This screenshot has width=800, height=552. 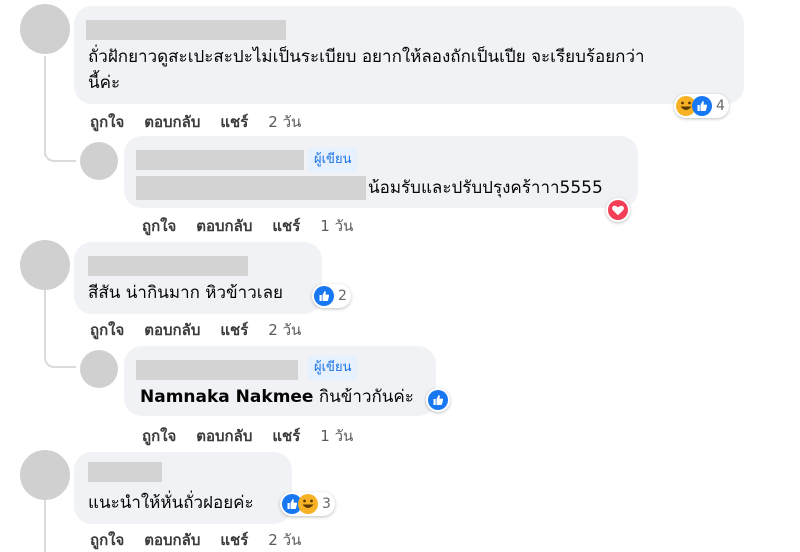 I want to click on comment-text: นี้ค่ะ, so click(x=104, y=83).